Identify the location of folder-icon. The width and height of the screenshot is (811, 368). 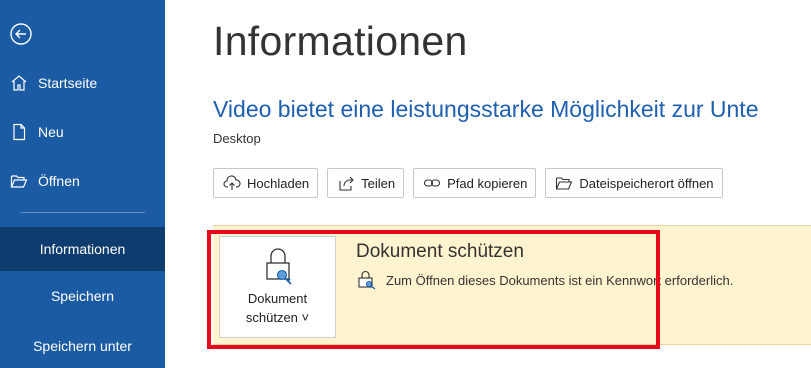
(564, 183).